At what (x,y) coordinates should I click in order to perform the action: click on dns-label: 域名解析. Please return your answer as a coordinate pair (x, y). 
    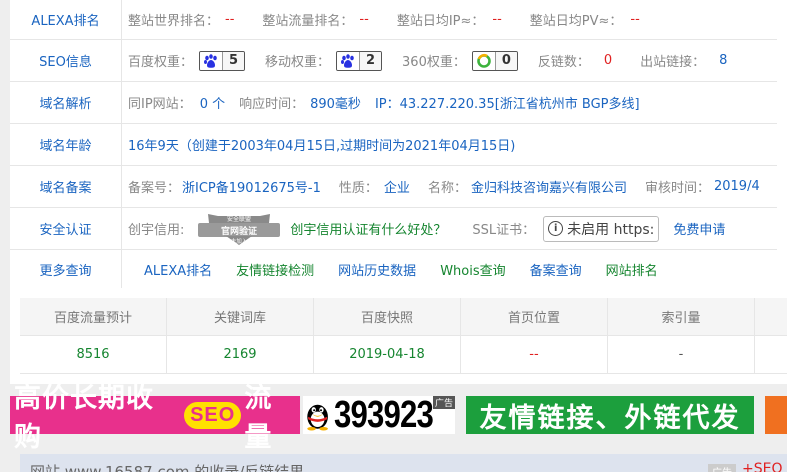
    Looking at the image, I should click on (66, 102).